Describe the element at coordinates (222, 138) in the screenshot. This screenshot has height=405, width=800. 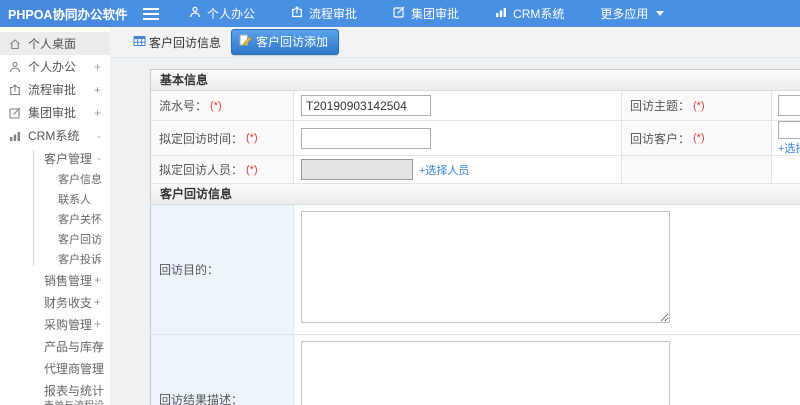
I see `planned-time-label: 拟定回访时间： (*)` at that location.